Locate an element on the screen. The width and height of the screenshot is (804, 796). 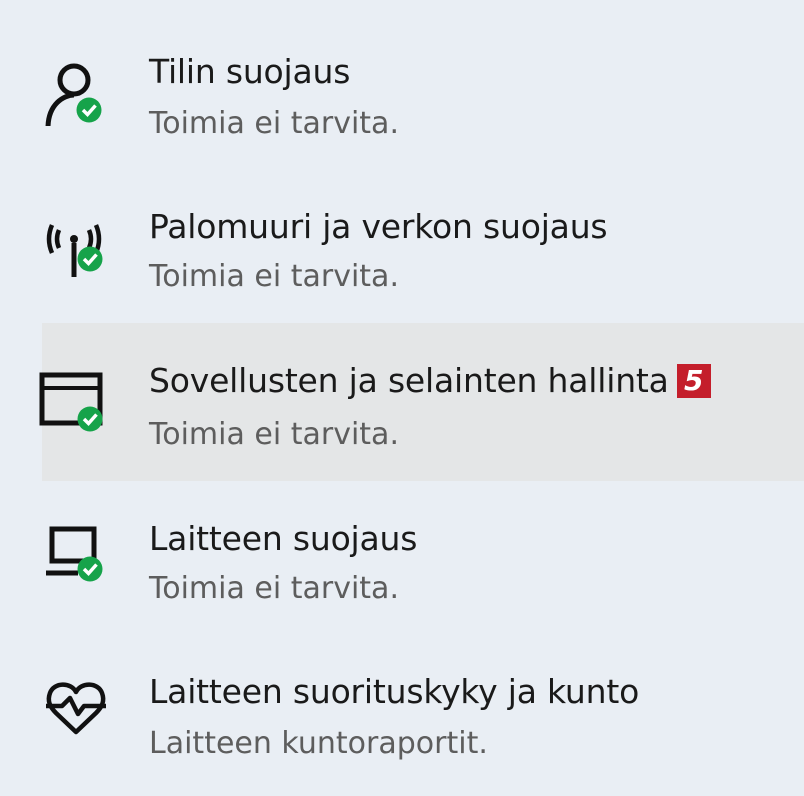
item-title-text: Sovellusten ja selainten hallinta is located at coordinates (409, 380).